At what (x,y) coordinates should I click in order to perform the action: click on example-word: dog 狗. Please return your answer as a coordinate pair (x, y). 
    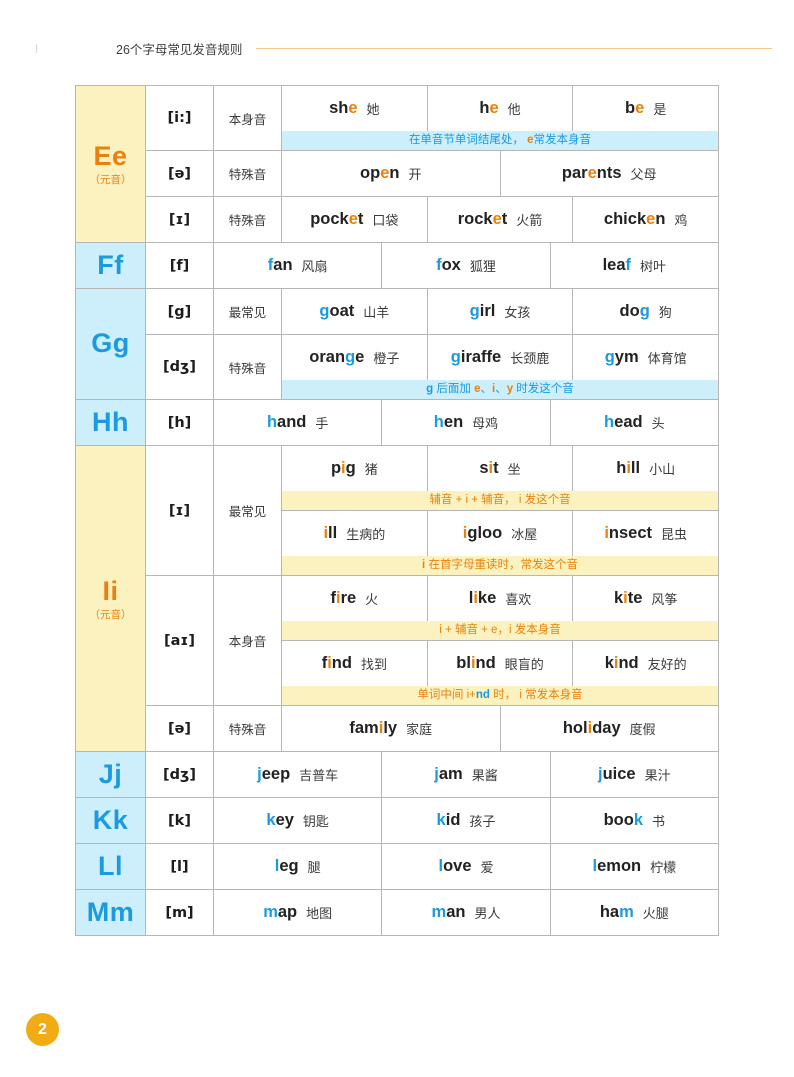
    Looking at the image, I should click on (645, 311).